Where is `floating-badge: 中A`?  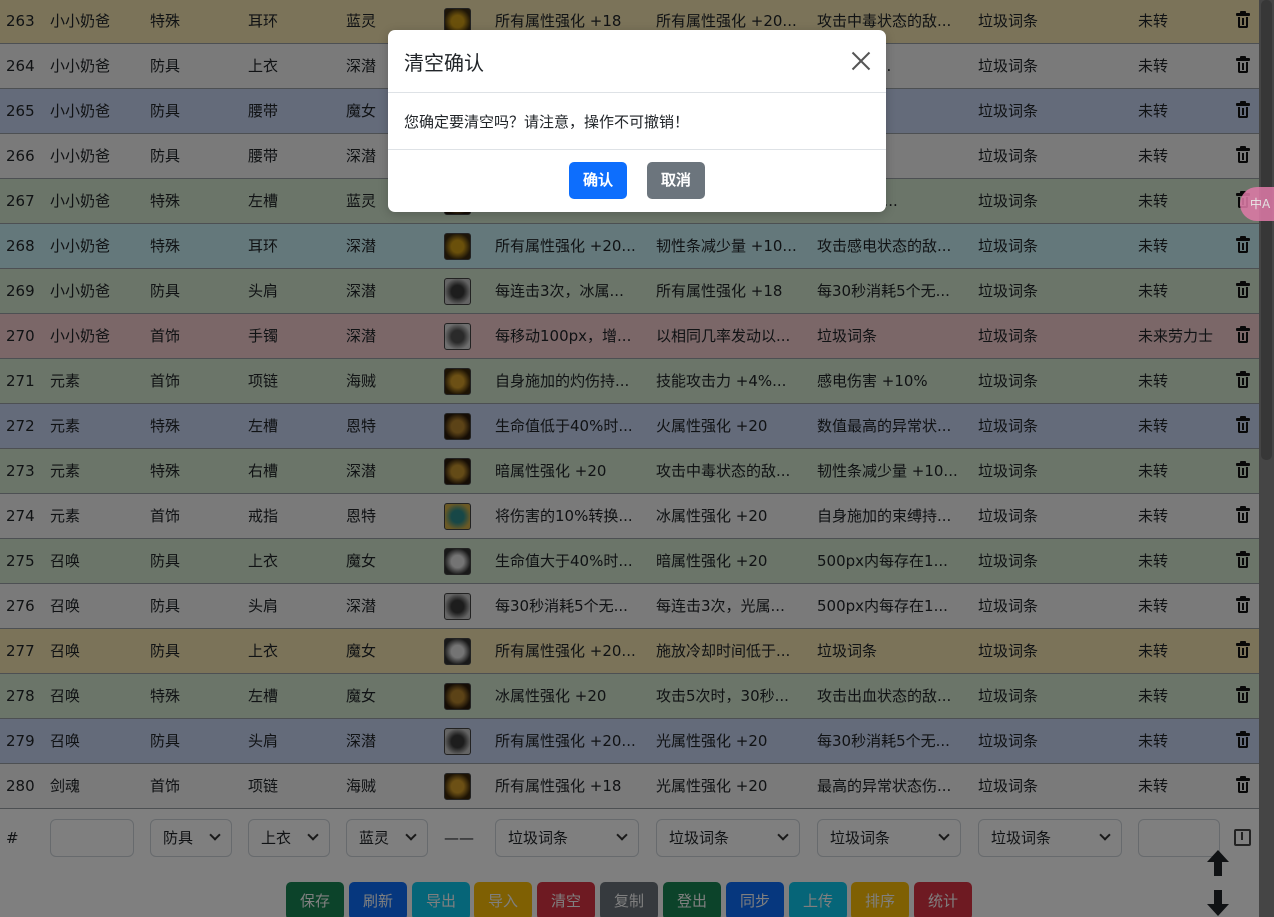 floating-badge: 中A is located at coordinates (1257, 204).